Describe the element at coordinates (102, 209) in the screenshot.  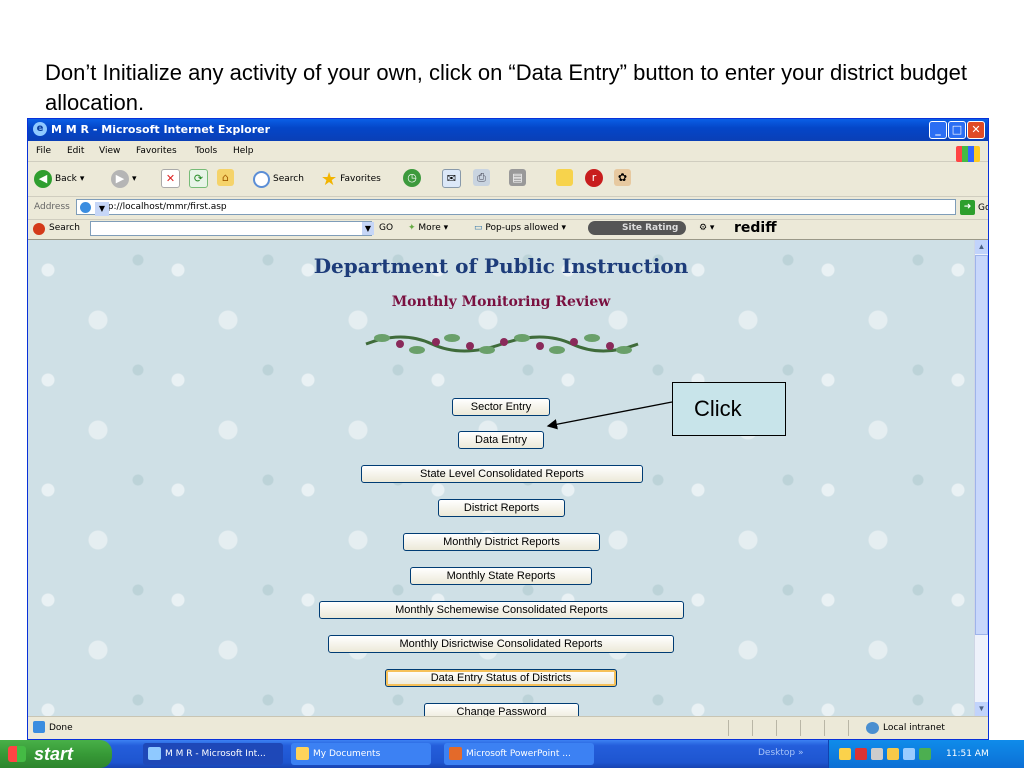
I see `address-dropdown-icon: ▼` at that location.